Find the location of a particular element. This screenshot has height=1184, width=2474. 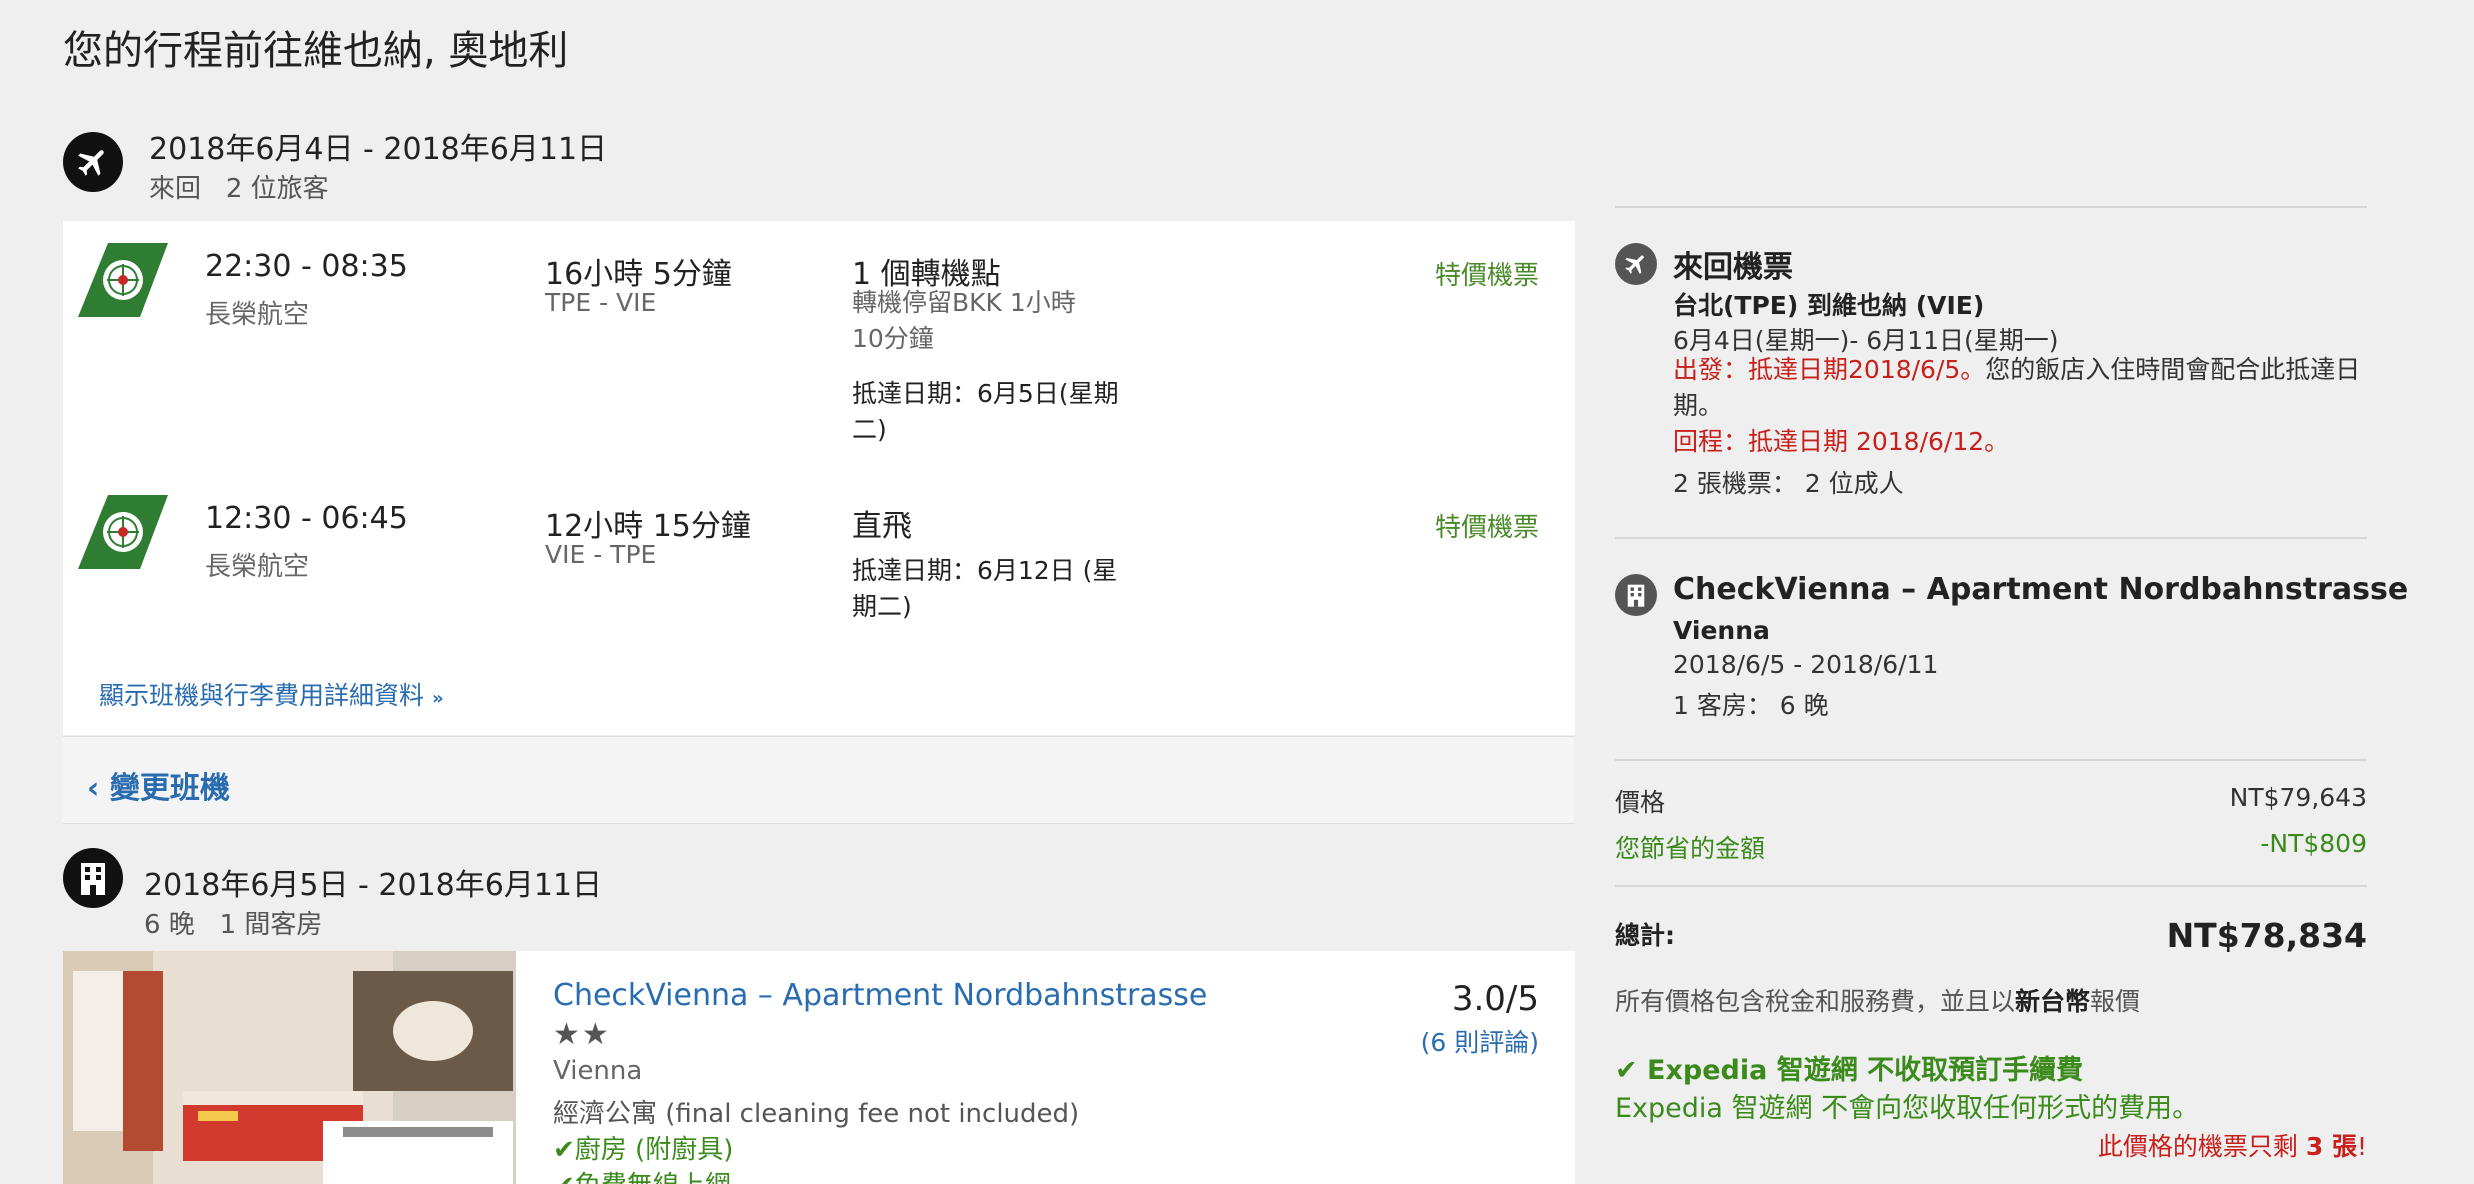

price-value: NT$79,643 is located at coordinates (2298, 797).